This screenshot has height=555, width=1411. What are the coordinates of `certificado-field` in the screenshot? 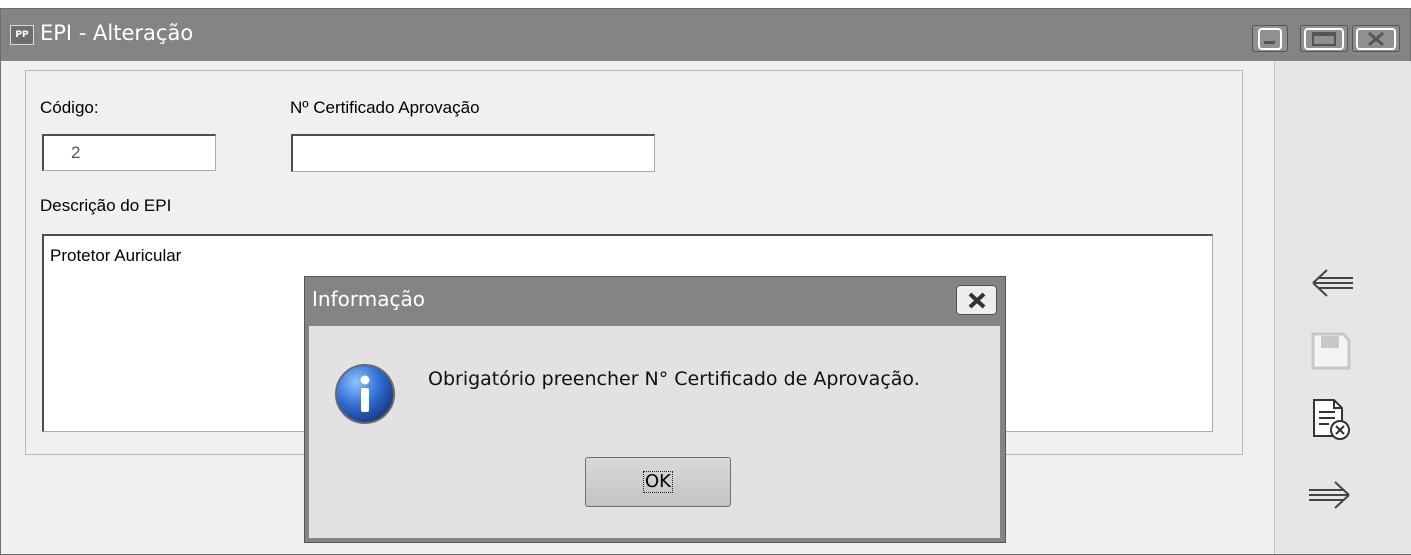 It's located at (473, 153).